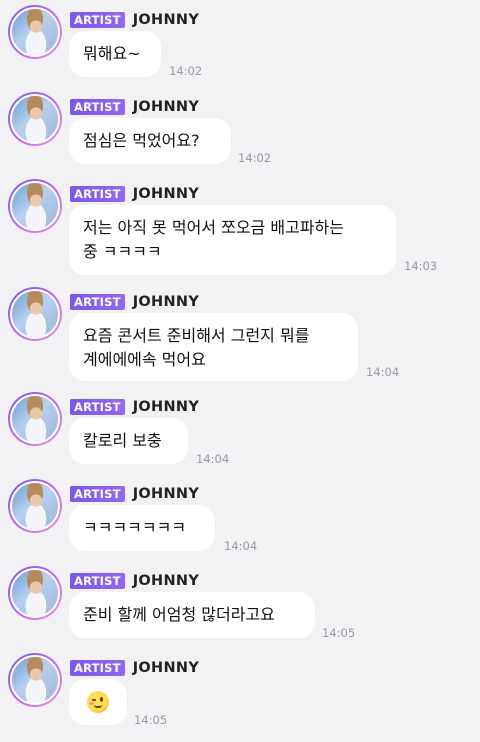 This screenshot has width=480, height=742. Describe the element at coordinates (232, 240) in the screenshot. I see `message-bubble: 저는 아직 못 먹어서 쪼오금 배고파하는 중 ㅋㅋㅋㅋ` at that location.